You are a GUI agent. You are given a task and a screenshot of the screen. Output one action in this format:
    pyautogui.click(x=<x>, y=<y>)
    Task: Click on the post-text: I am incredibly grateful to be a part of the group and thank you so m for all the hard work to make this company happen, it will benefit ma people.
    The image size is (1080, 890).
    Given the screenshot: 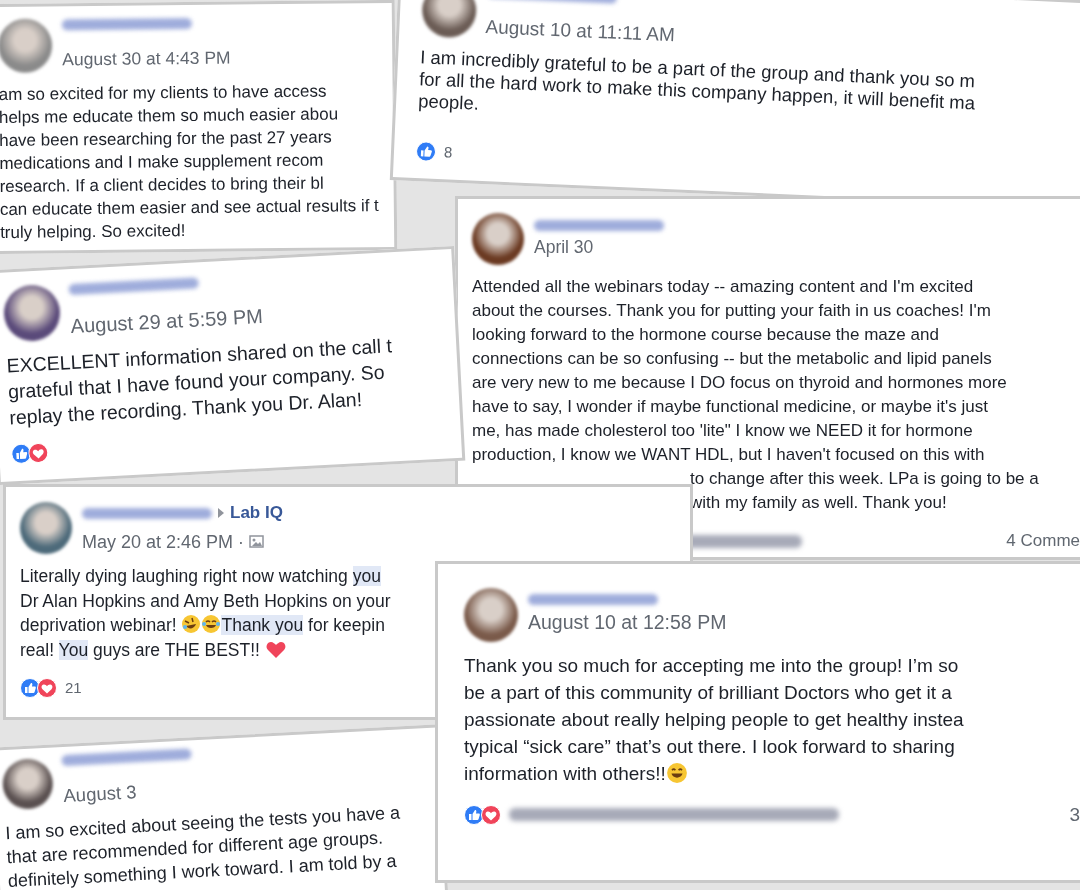 What is the action you would take?
    pyautogui.click(x=697, y=81)
    